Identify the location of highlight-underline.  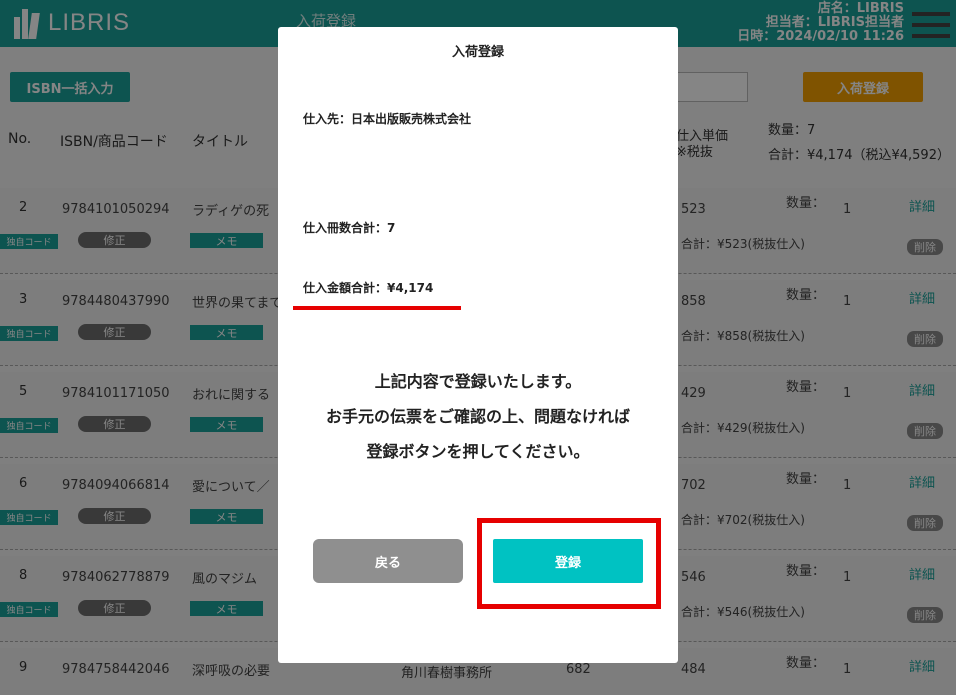
(377, 308).